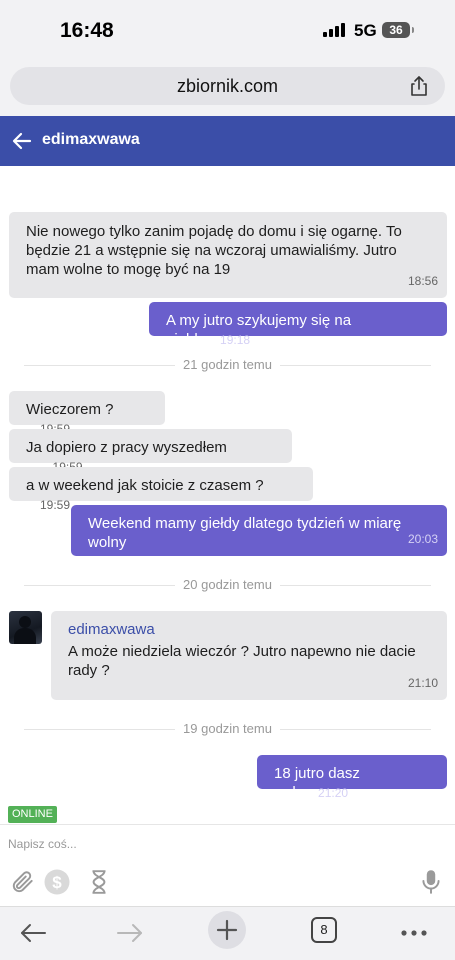 The height and width of the screenshot is (960, 455). I want to click on browser-top-bar: zbiornik.com, so click(227, 88).